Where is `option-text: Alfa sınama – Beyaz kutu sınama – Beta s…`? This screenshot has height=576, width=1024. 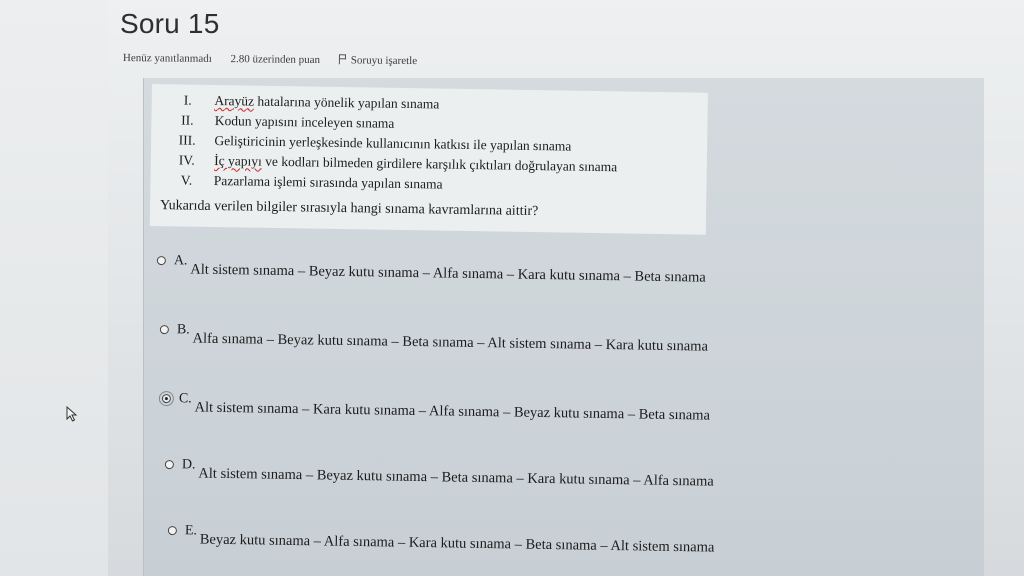
option-text: Alfa sınama – Beyaz kutu sınama – Beta s… is located at coordinates (450, 342).